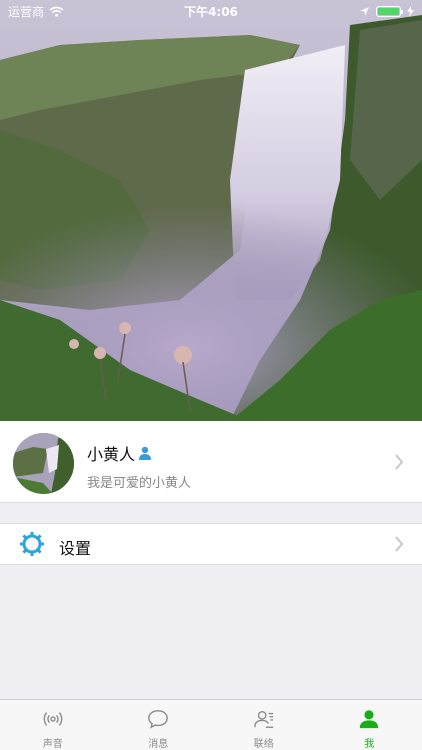  Describe the element at coordinates (369, 719) in the screenshot. I see `person-icon` at that location.